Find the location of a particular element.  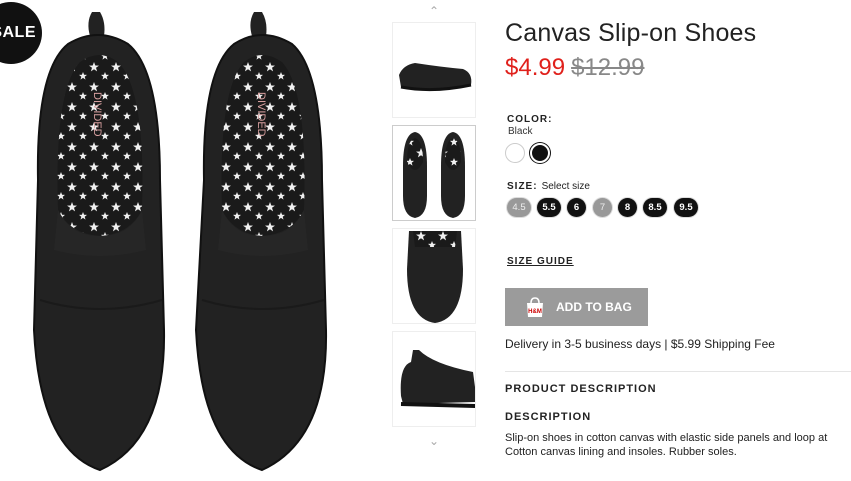

size-label: SIZE: Select size is located at coordinates (548, 186).